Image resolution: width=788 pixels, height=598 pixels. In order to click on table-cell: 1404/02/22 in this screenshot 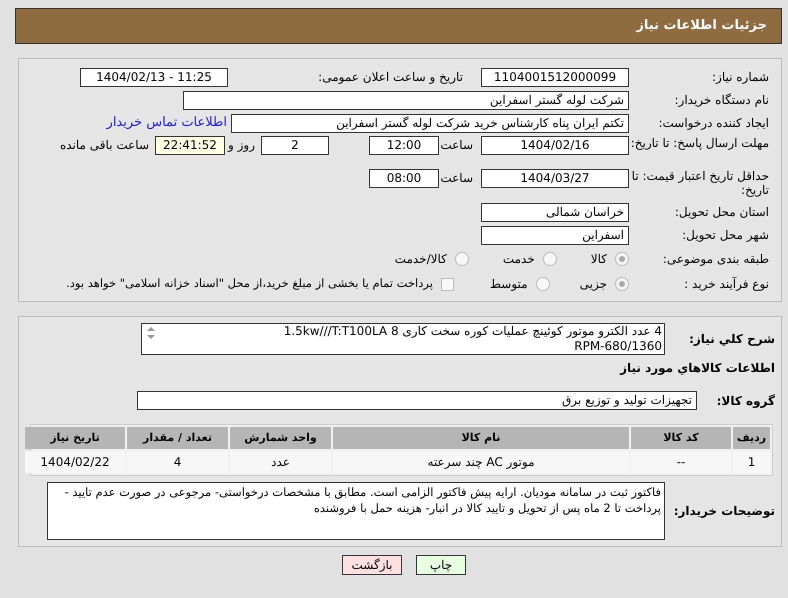, I will do `click(75, 462)`.